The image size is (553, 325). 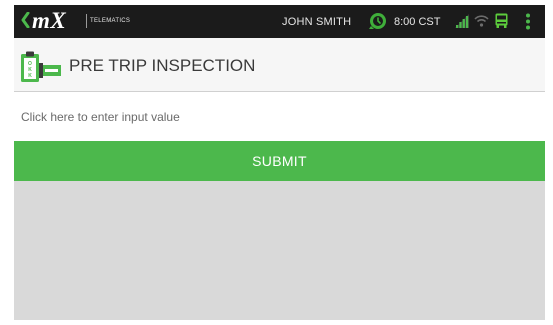 What do you see at coordinates (528, 21) in the screenshot?
I see `overflow-menu-icon` at bounding box center [528, 21].